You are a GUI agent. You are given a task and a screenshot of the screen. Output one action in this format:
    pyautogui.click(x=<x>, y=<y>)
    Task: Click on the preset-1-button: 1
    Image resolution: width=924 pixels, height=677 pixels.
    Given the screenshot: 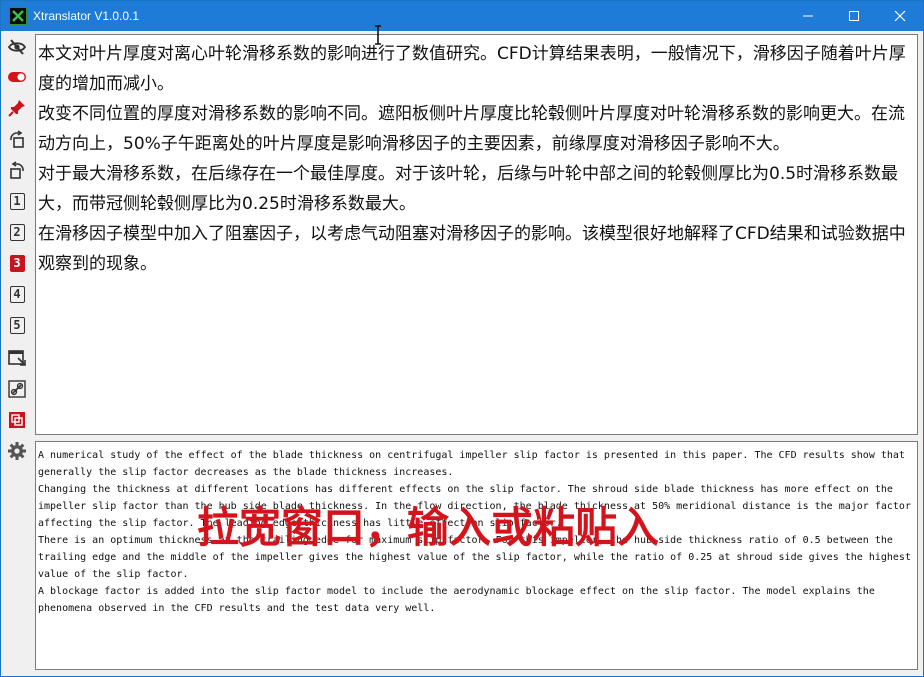 What is the action you would take?
    pyautogui.click(x=17, y=201)
    